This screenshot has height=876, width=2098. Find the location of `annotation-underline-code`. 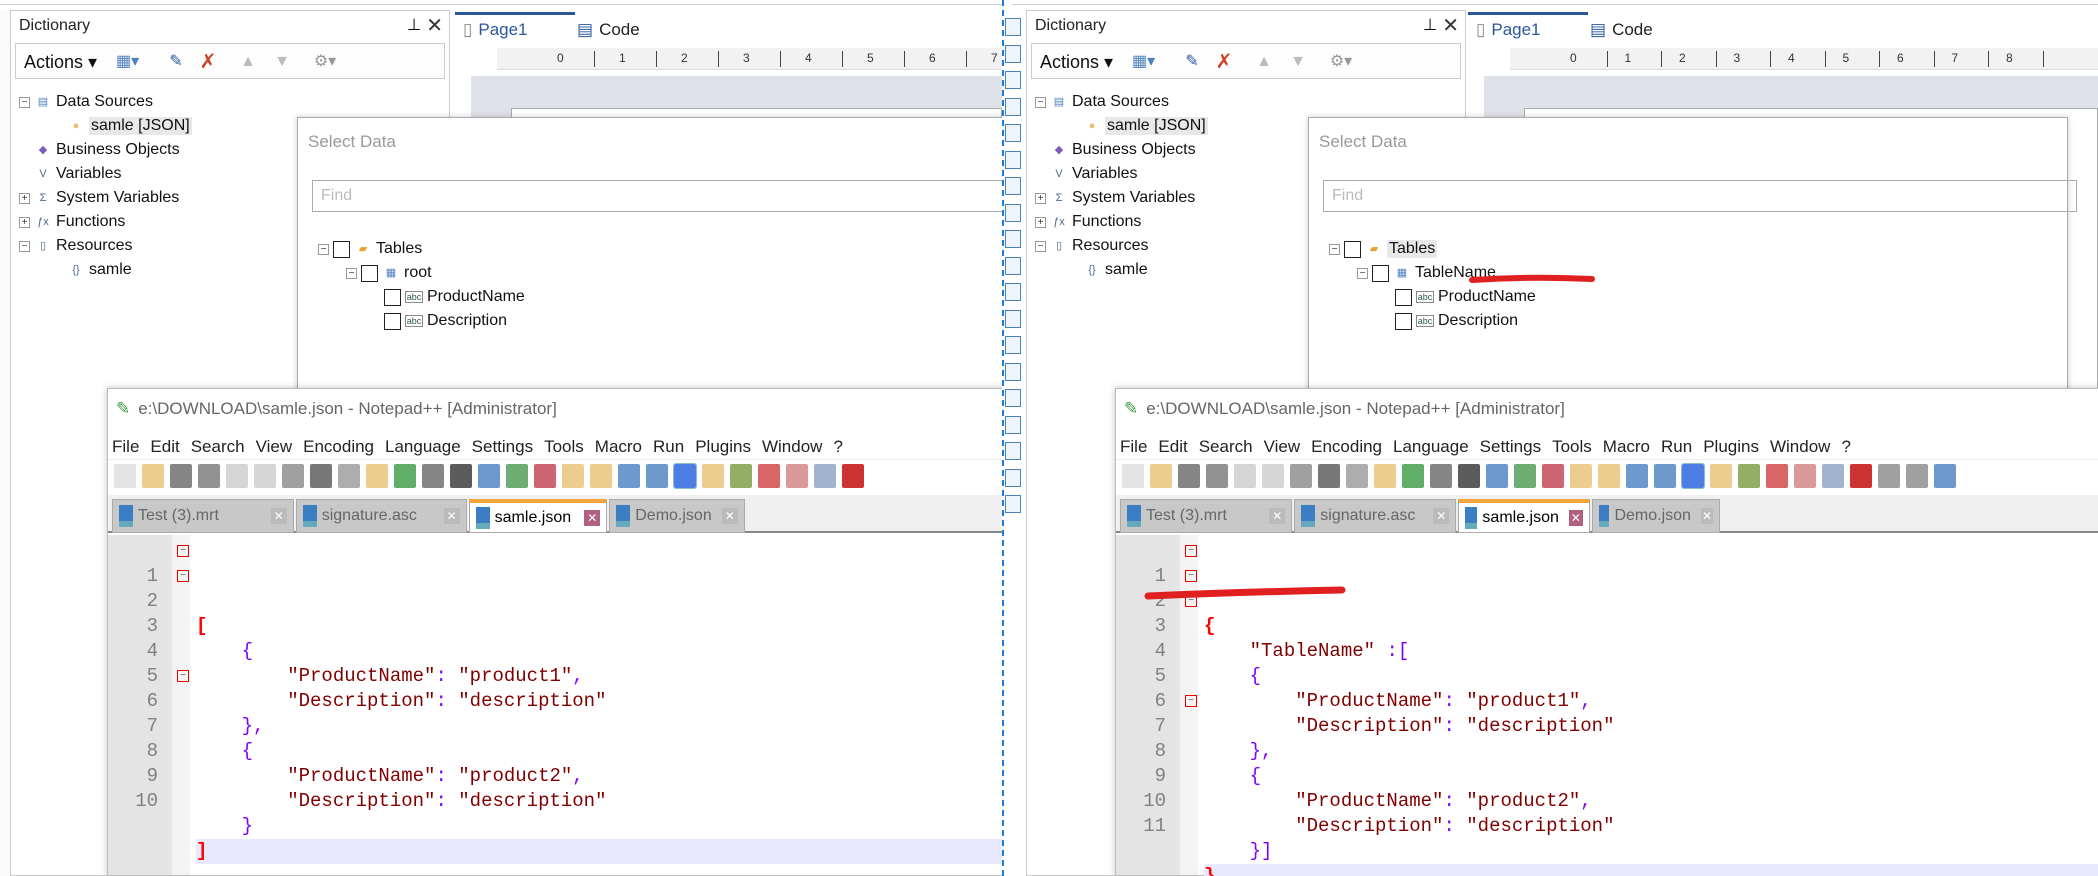

annotation-underline-code is located at coordinates (1245, 593).